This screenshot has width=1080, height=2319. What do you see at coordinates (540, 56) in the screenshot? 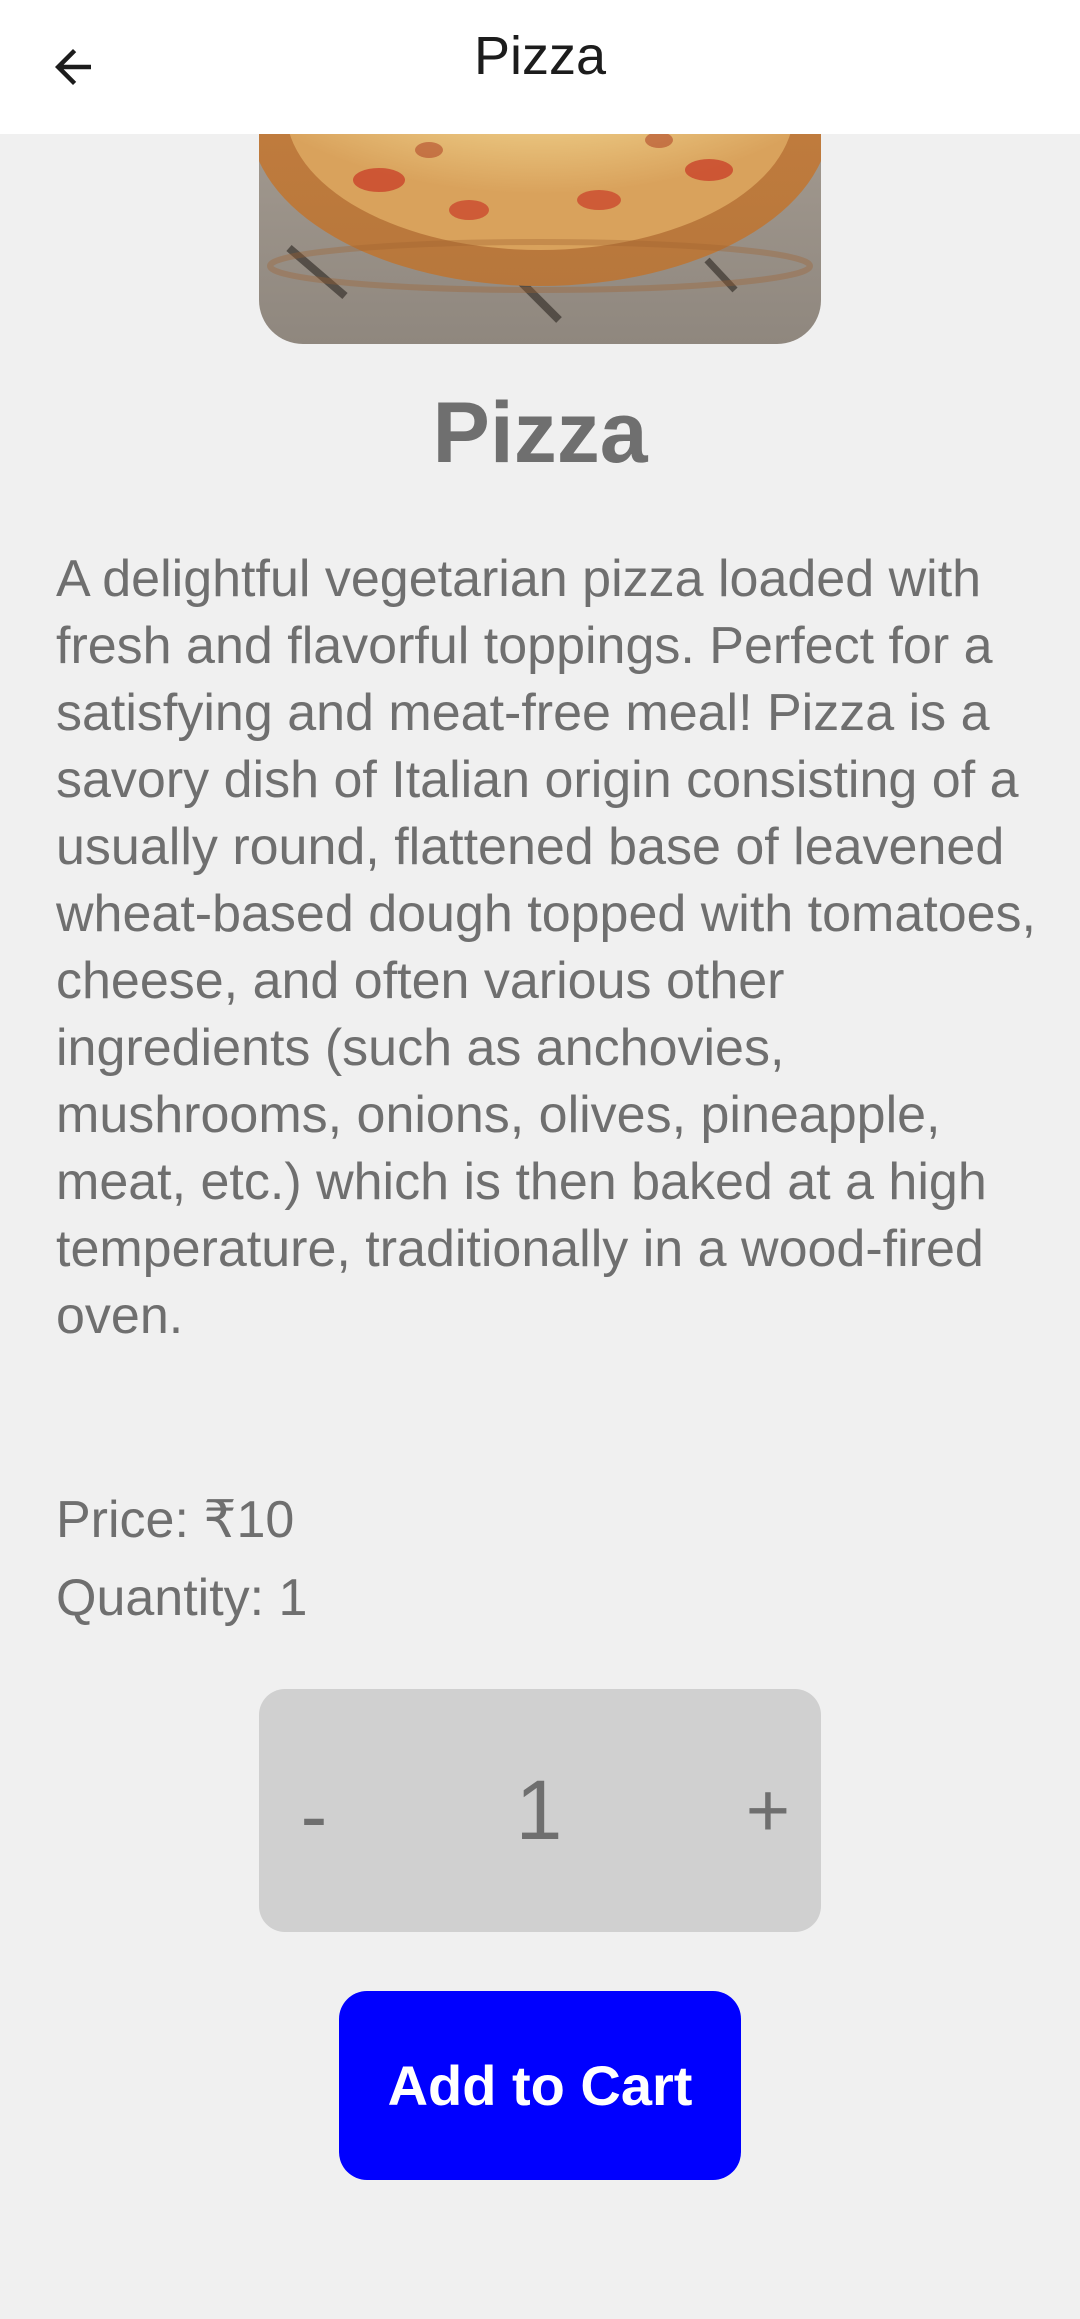
I see `app-bar-title: Pizza` at bounding box center [540, 56].